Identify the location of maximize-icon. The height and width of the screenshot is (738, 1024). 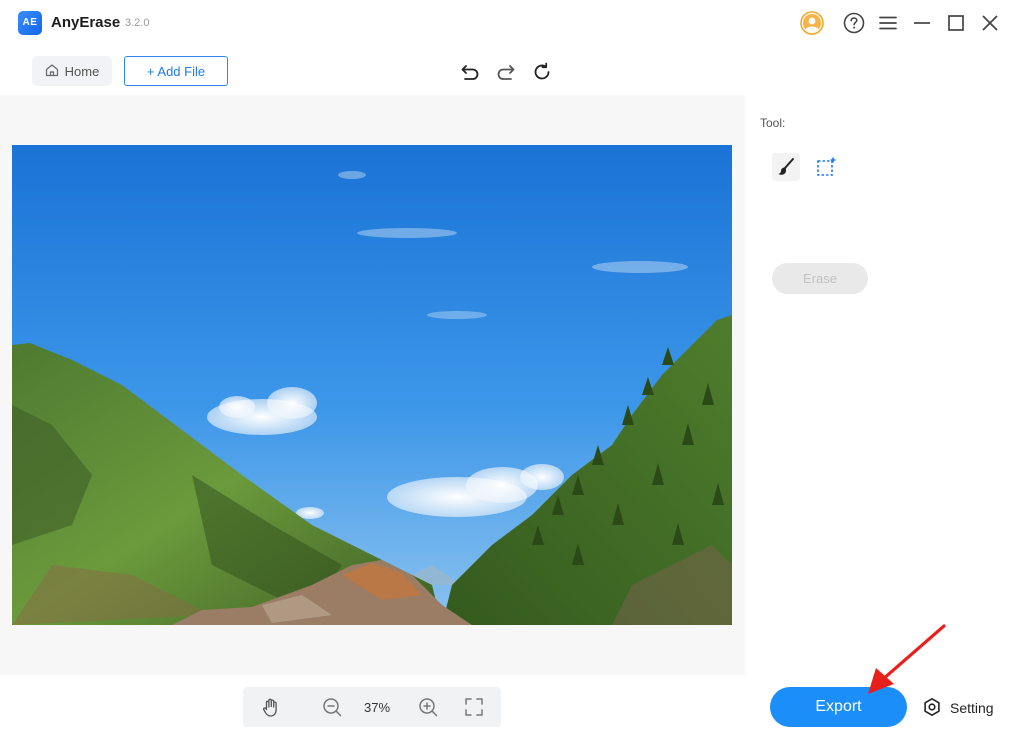
(956, 23).